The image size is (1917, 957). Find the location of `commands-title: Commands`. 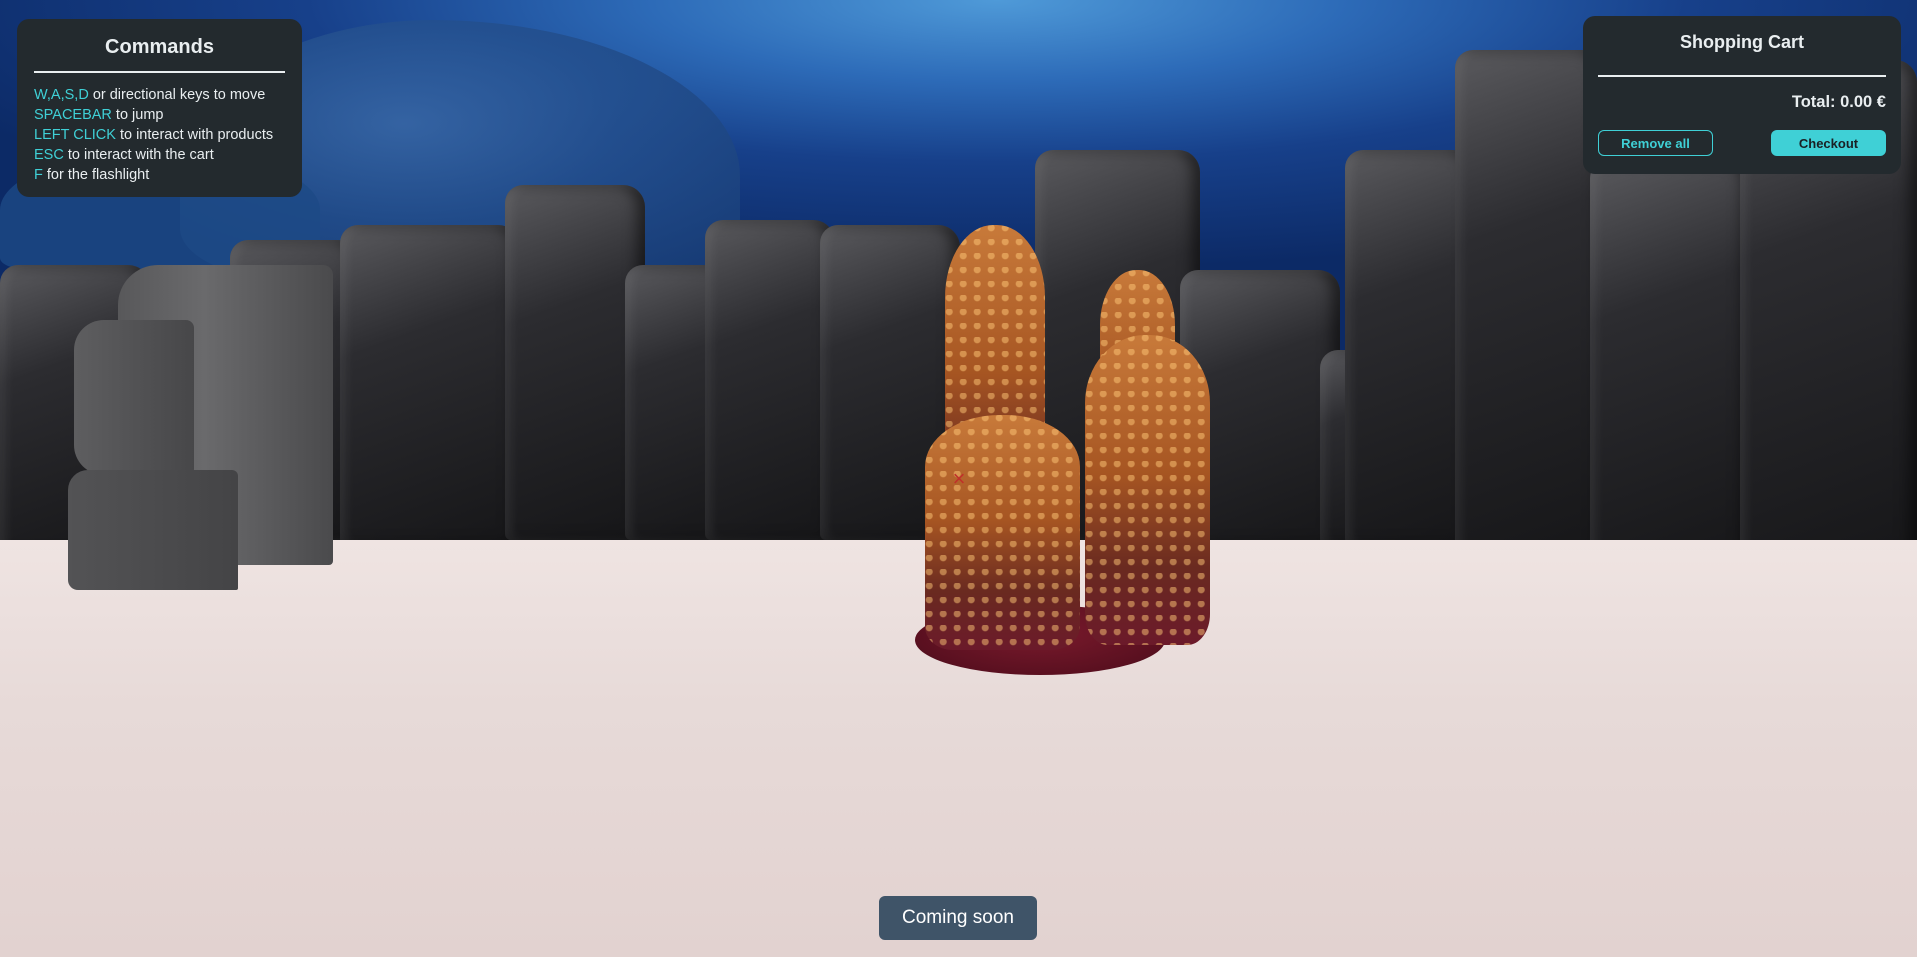

commands-title: Commands is located at coordinates (159, 47).